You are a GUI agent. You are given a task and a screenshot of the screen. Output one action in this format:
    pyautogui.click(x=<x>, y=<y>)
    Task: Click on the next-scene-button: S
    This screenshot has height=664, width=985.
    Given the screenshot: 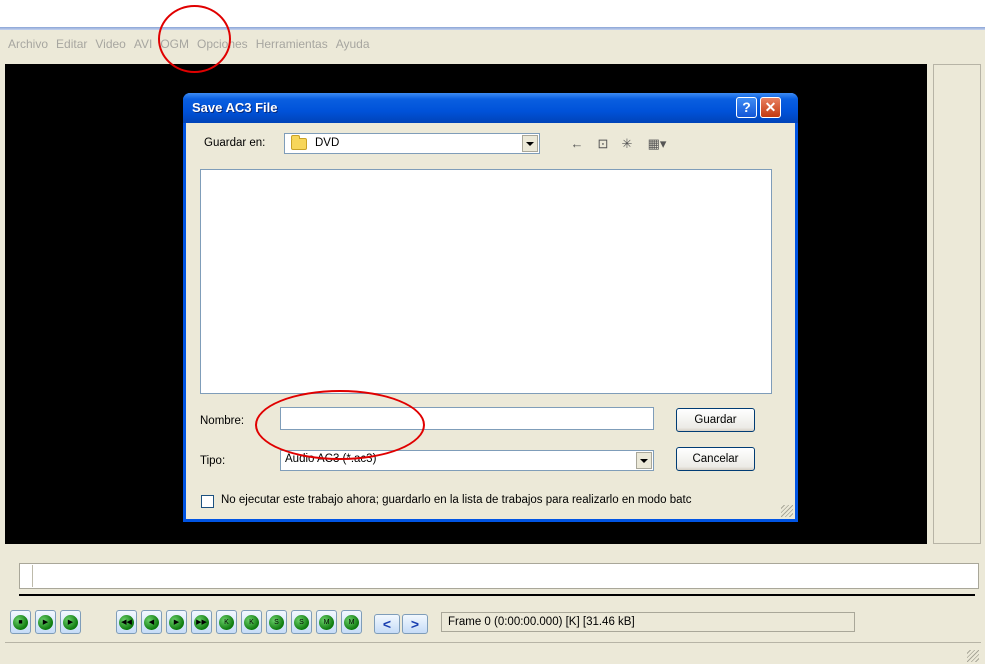 What is the action you would take?
    pyautogui.click(x=301, y=622)
    